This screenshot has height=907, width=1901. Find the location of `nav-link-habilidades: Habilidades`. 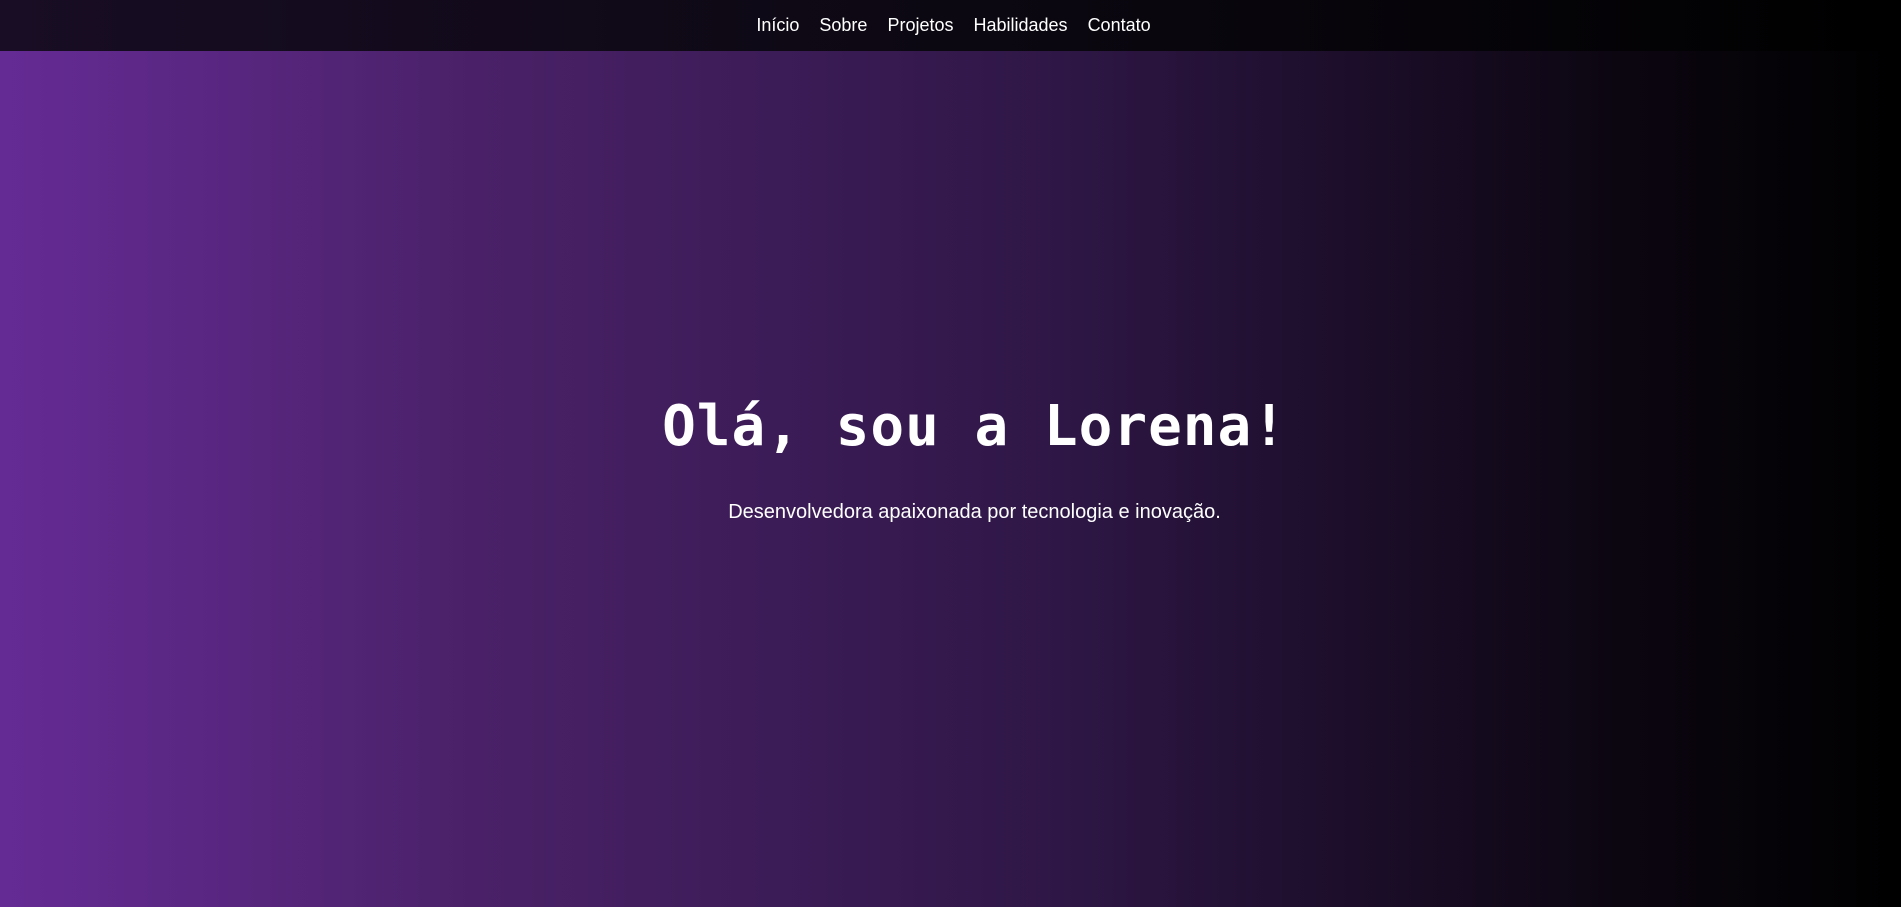

nav-link-habilidades: Habilidades is located at coordinates (1021, 25).